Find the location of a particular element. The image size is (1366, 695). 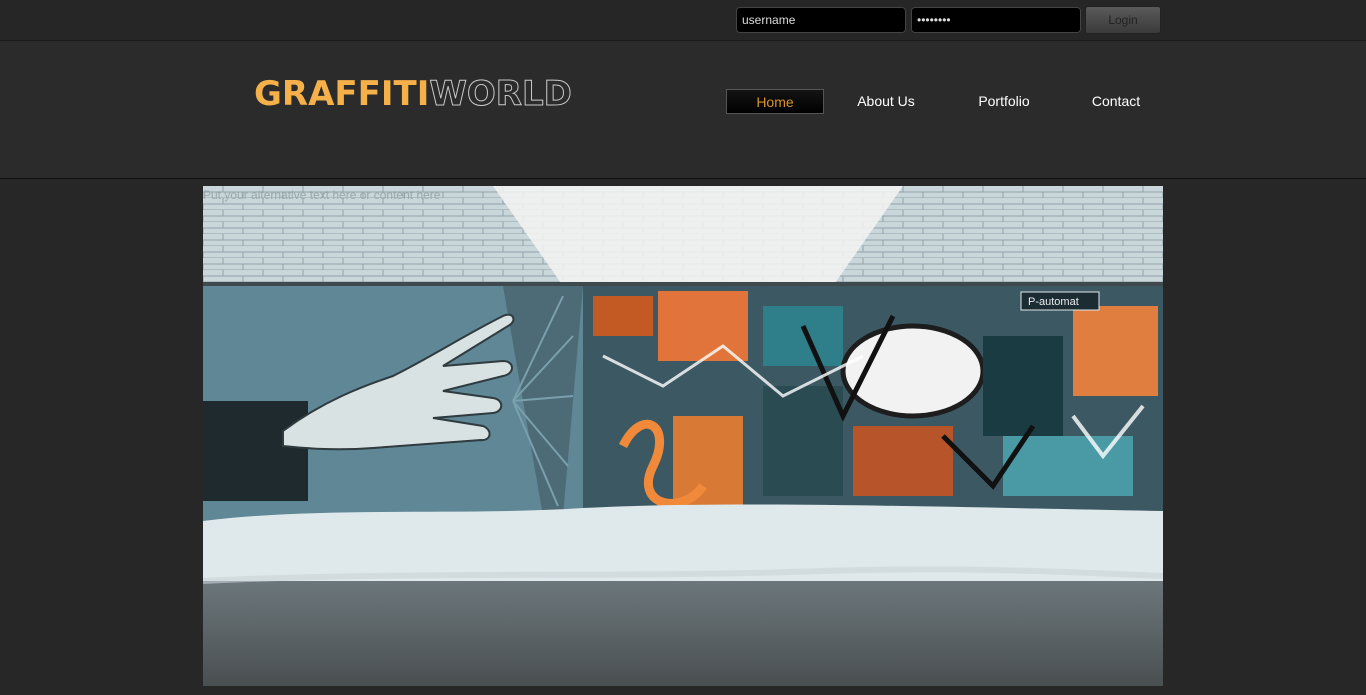

p-automat-sign: P-automat is located at coordinates (1053, 302).